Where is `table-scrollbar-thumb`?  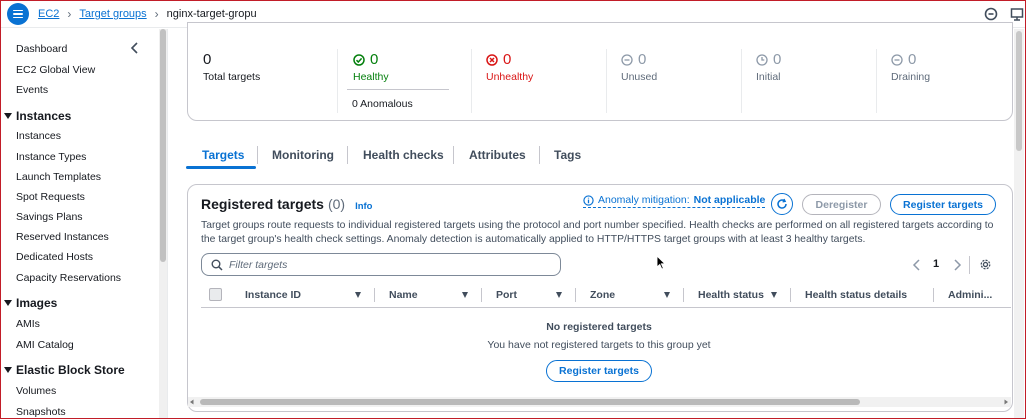
table-scrollbar-thumb is located at coordinates (530, 402).